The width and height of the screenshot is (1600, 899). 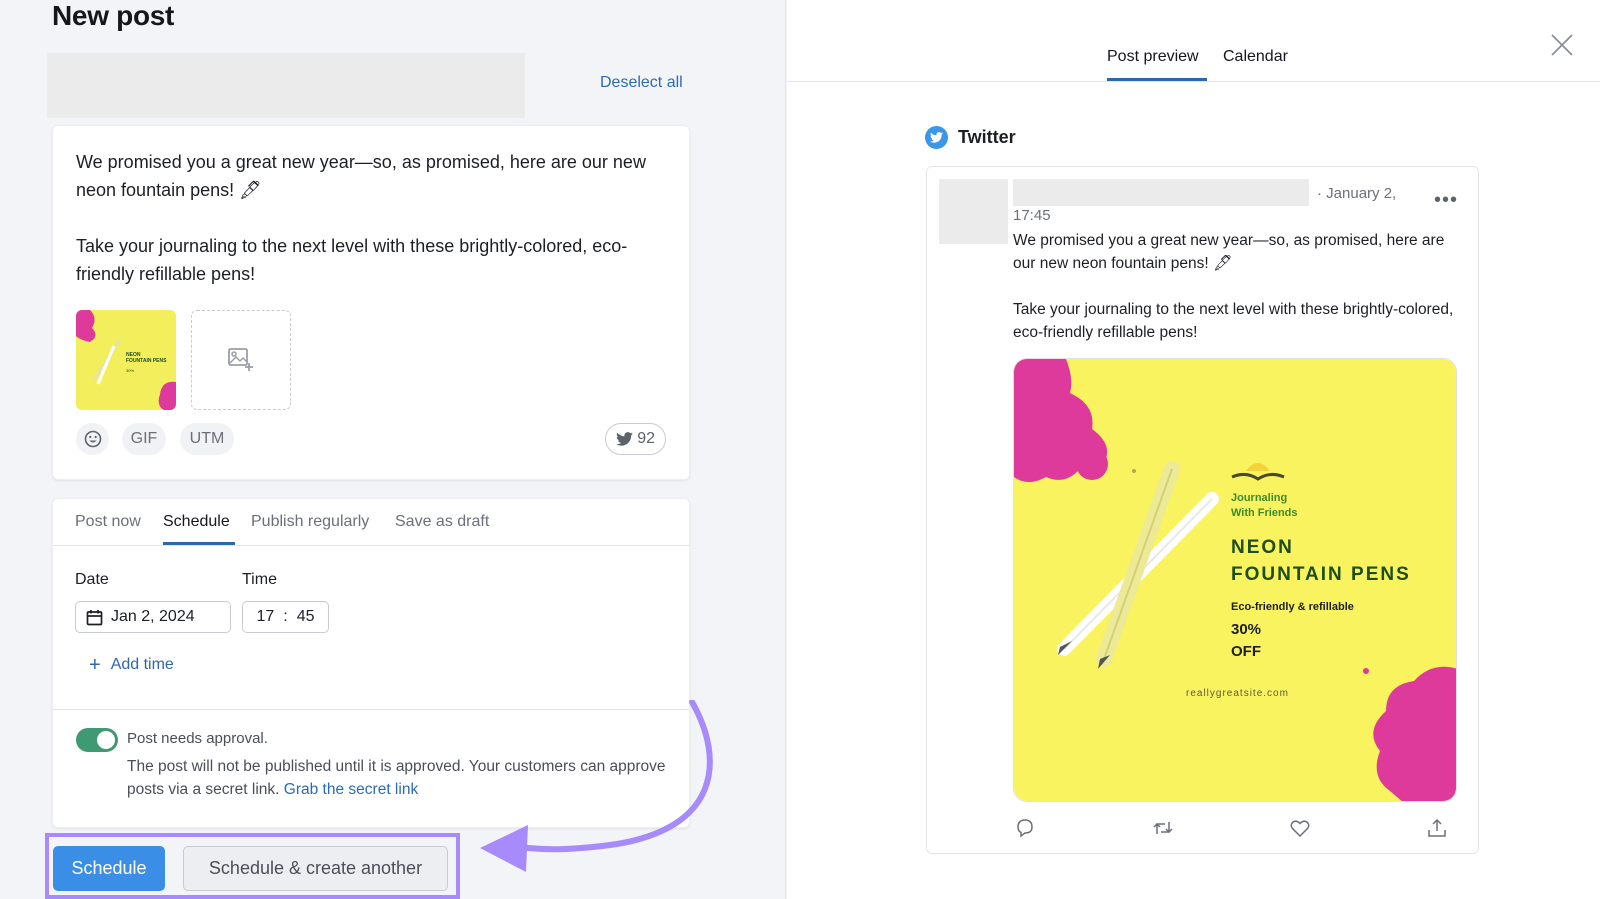 I want to click on tab-schedule: Schedule, so click(x=196, y=522).